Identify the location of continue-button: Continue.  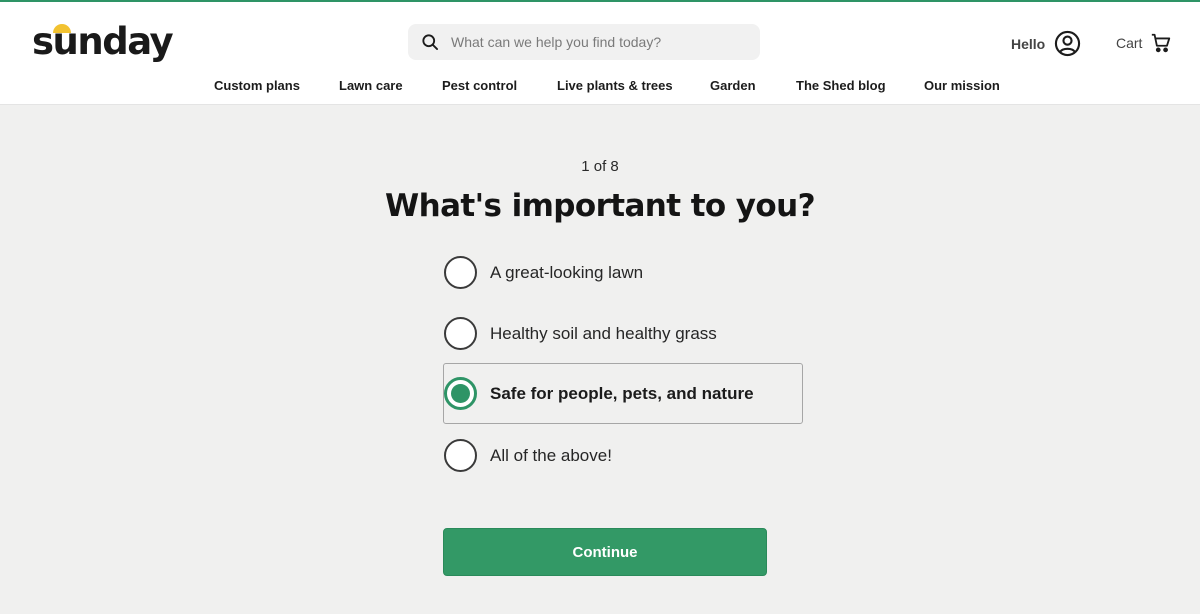
(605, 552).